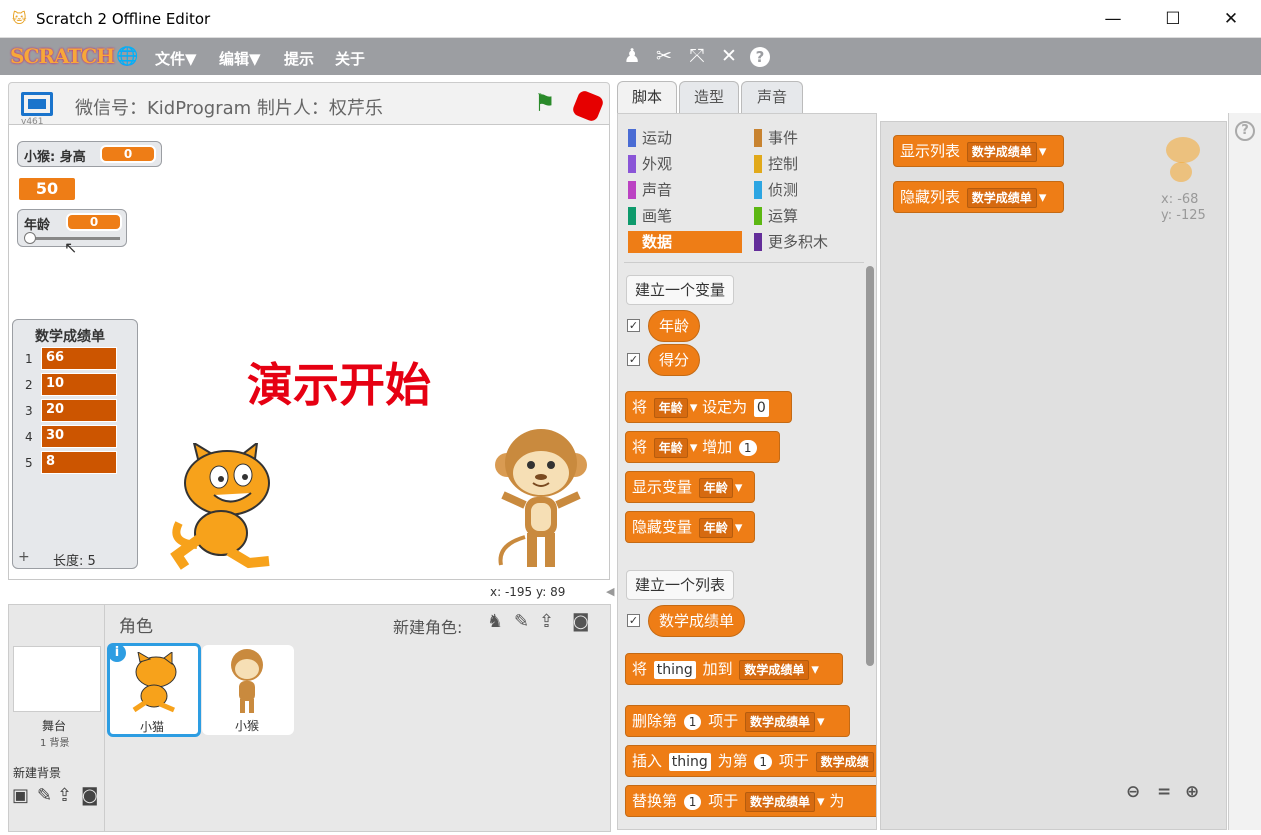 Image resolution: width=1261 pixels, height=835 pixels. I want to click on sprite-library-icon: ♞, so click(495, 621).